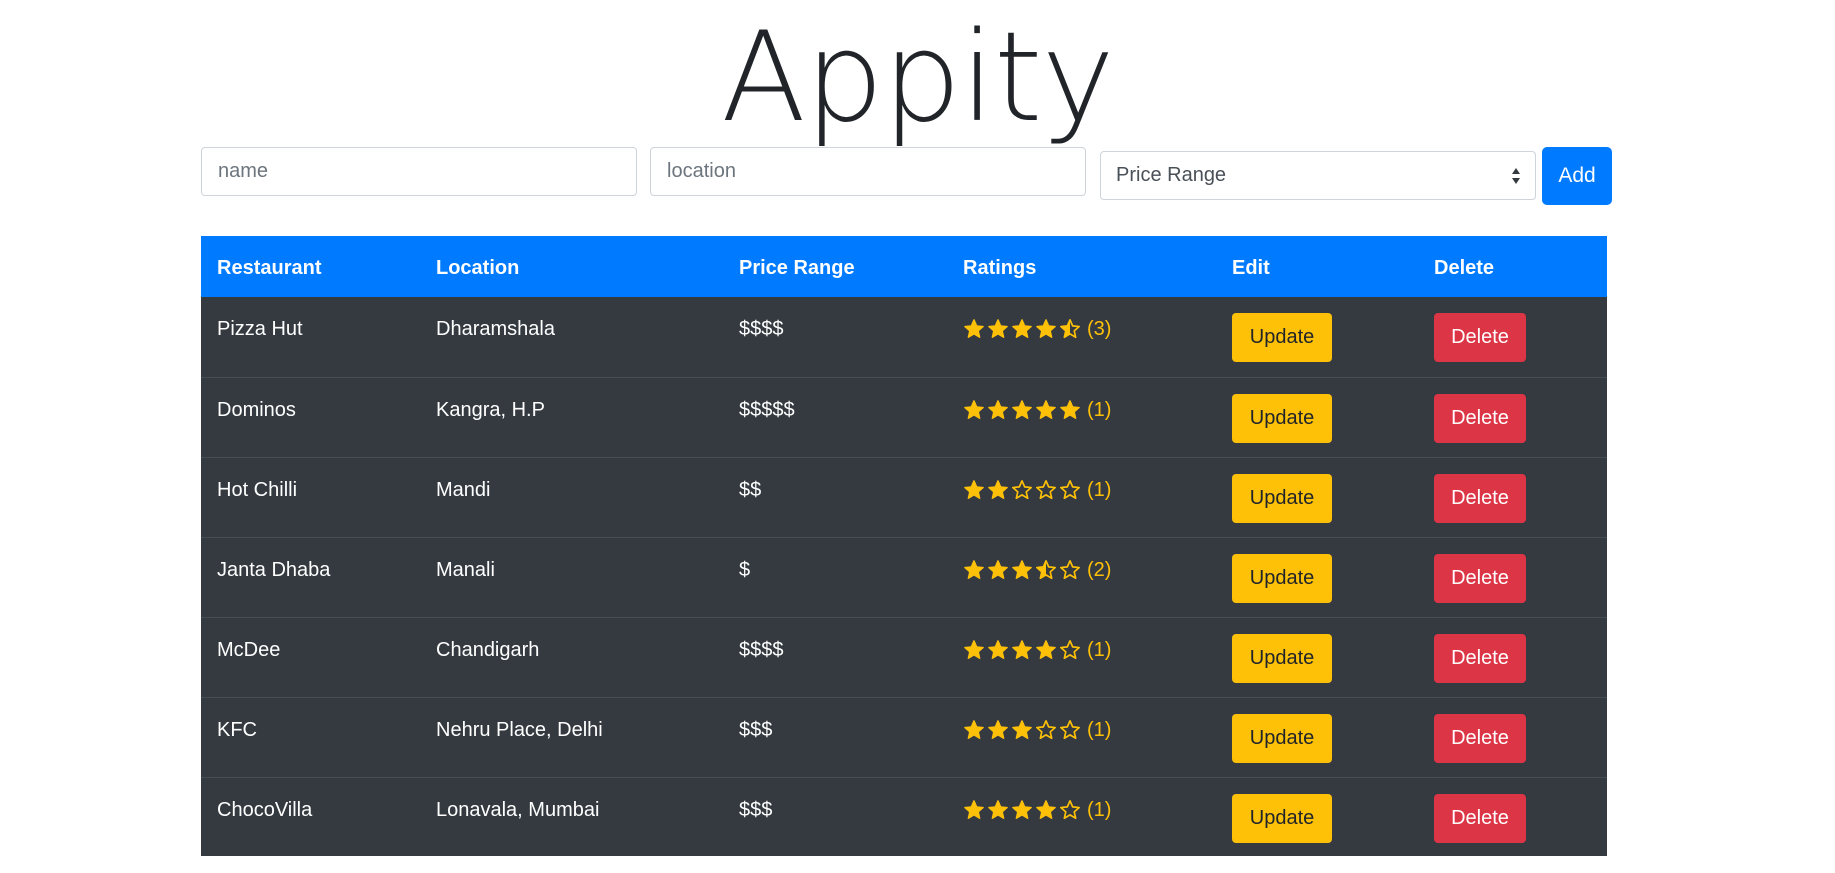 Image resolution: width=1835 pixels, height=873 pixels. Describe the element at coordinates (904, 737) in the screenshot. I see `table-row: KFC Nehru Place, Delhi $$$ (1) Update Delete` at that location.